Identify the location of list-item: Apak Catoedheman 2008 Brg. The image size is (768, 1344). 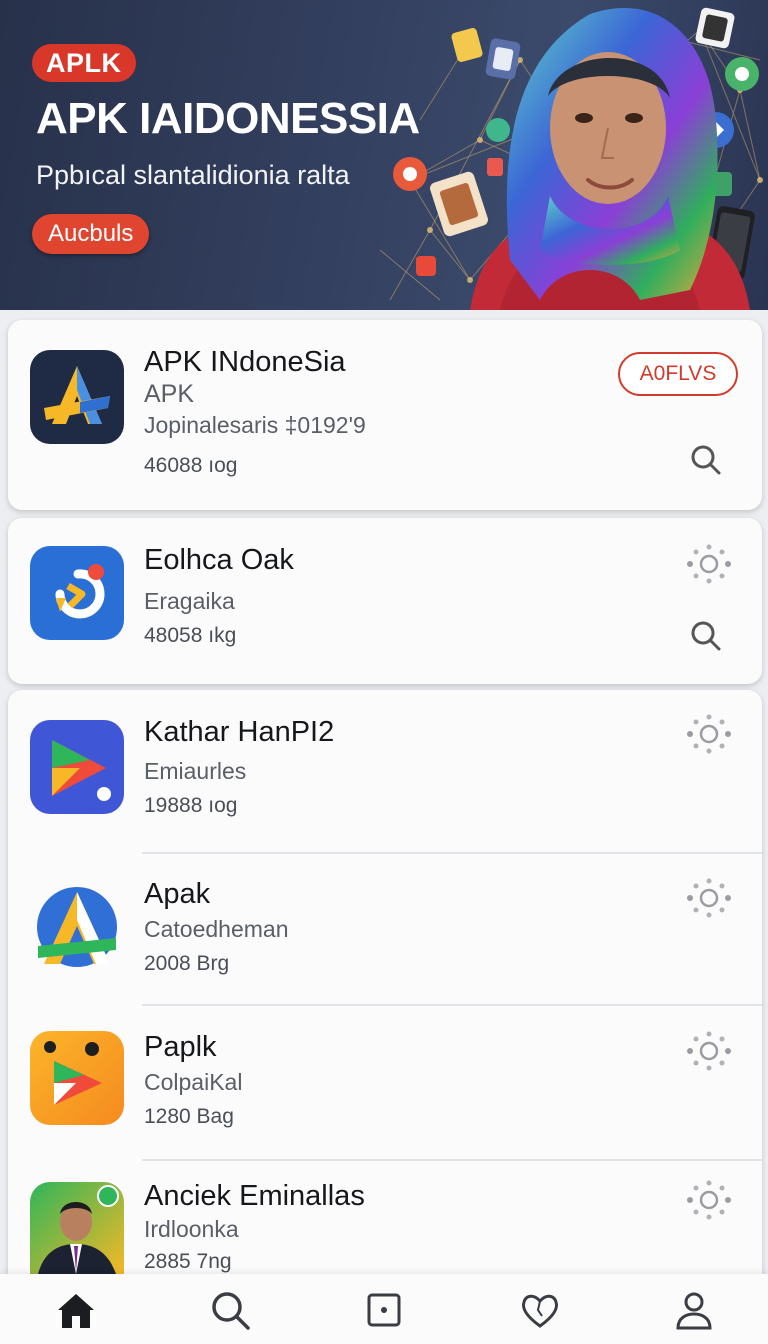
(385, 930).